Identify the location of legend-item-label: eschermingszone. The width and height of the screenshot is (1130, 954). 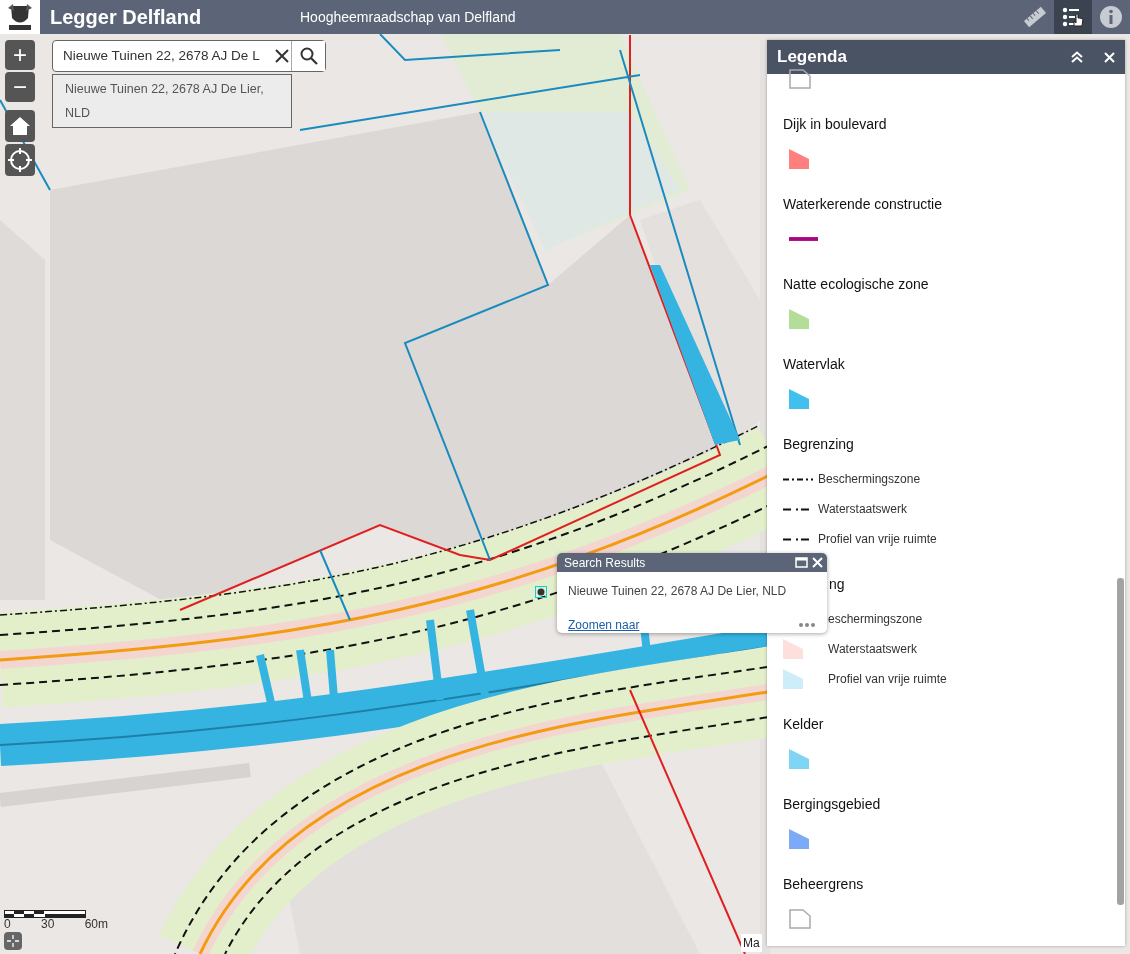
(875, 619).